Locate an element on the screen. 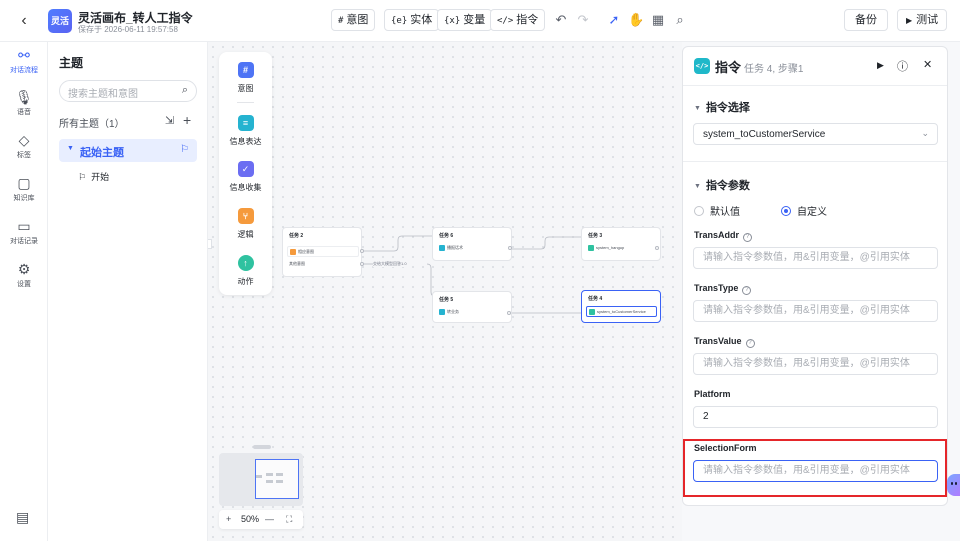 This screenshot has width=960, height=541. field-label-transaddr: TransAddr? is located at coordinates (723, 236).